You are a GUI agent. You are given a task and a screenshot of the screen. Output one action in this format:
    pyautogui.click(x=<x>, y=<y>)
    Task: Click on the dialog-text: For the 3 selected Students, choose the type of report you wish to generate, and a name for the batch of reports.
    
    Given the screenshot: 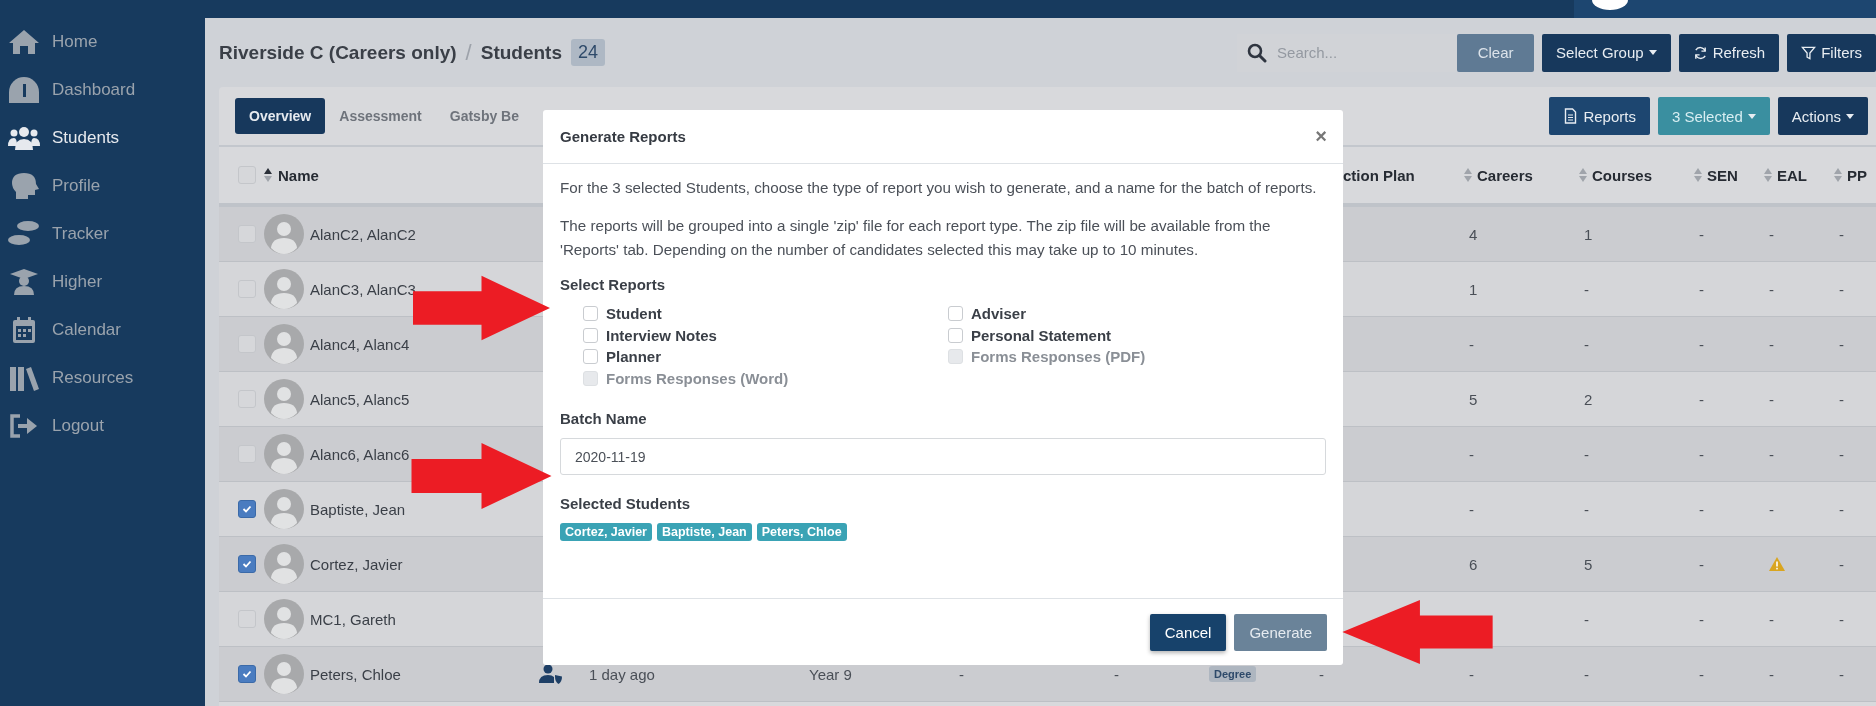 What is the action you would take?
    pyautogui.click(x=939, y=188)
    